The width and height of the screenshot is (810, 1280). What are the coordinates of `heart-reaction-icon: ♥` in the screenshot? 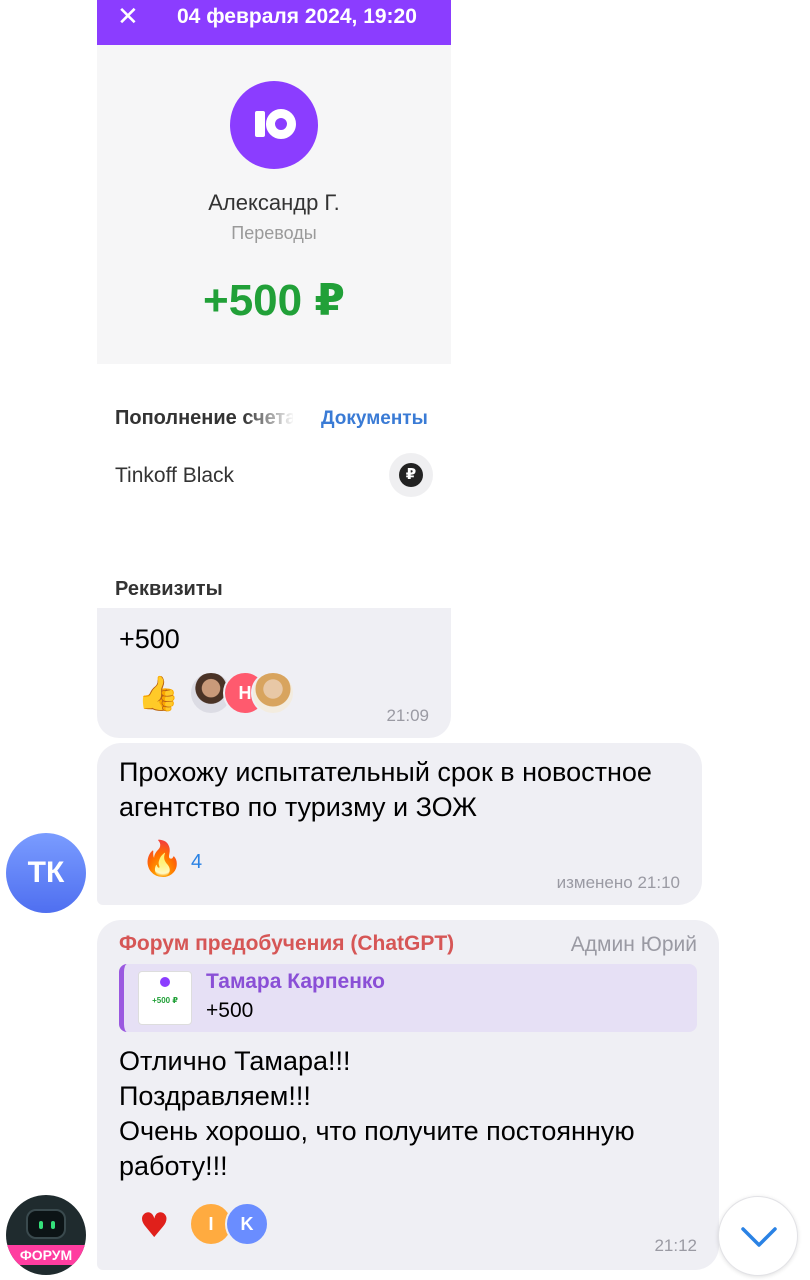 It's located at (154, 1226).